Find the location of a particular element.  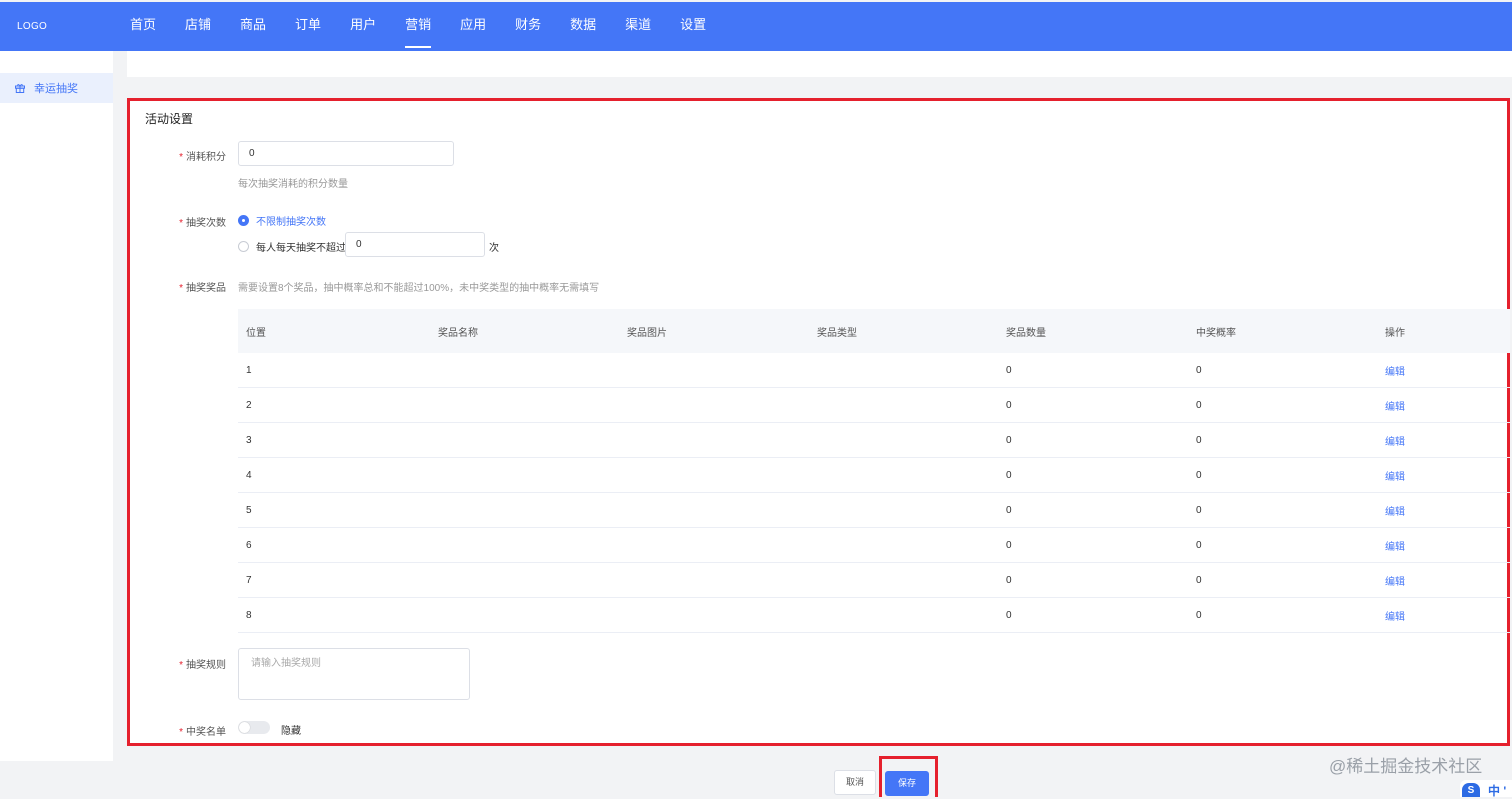

nav-item-store: 店铺 is located at coordinates (198, 26).